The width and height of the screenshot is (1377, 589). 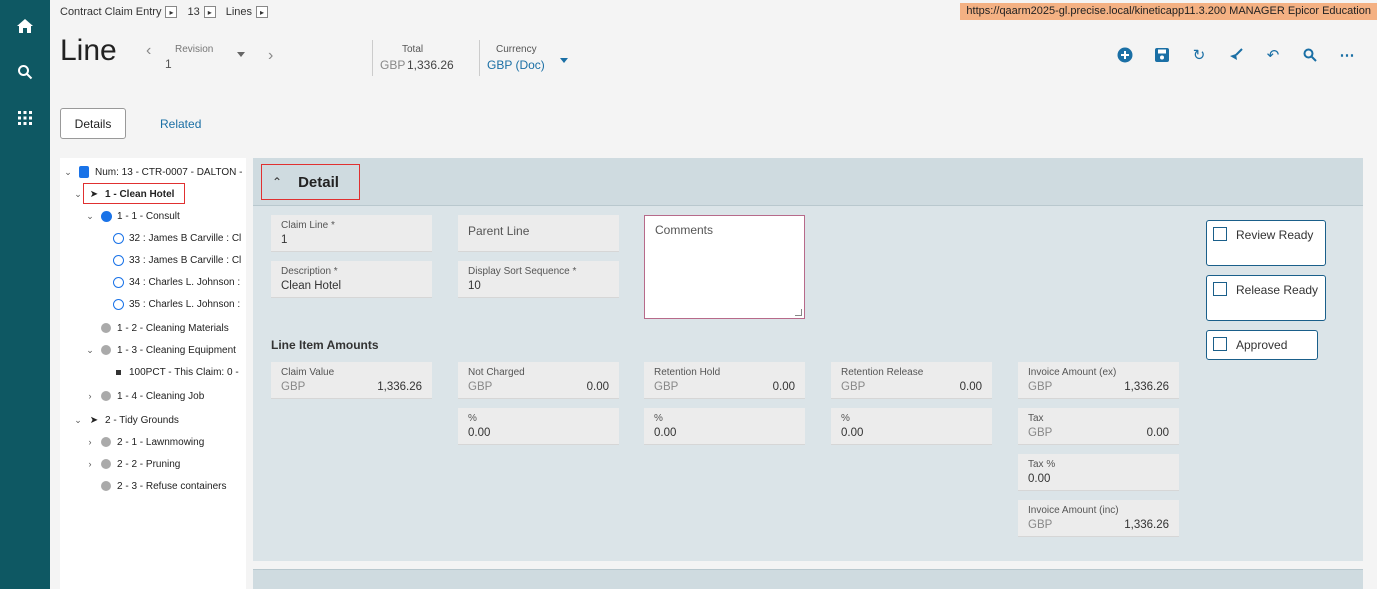 What do you see at coordinates (118, 372) in the screenshot?
I see `square-icon` at bounding box center [118, 372].